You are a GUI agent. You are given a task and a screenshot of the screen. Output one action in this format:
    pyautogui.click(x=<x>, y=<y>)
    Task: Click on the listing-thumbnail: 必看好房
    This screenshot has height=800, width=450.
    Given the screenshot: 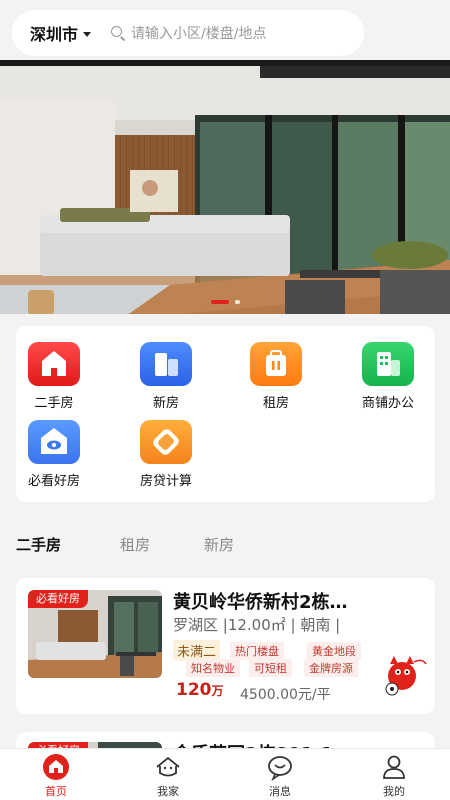 What is the action you would take?
    pyautogui.click(x=95, y=634)
    